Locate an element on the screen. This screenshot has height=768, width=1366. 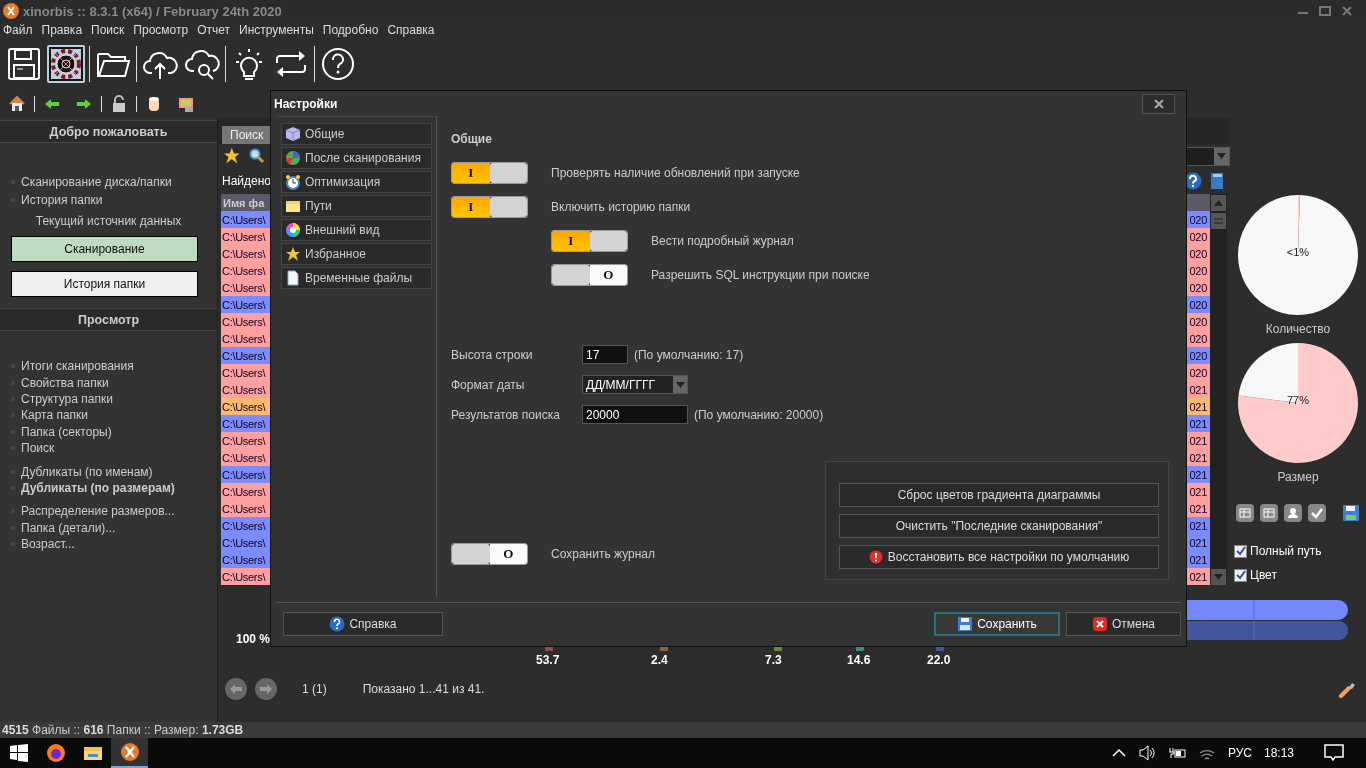
book-icon is located at coordinates (1217, 181).